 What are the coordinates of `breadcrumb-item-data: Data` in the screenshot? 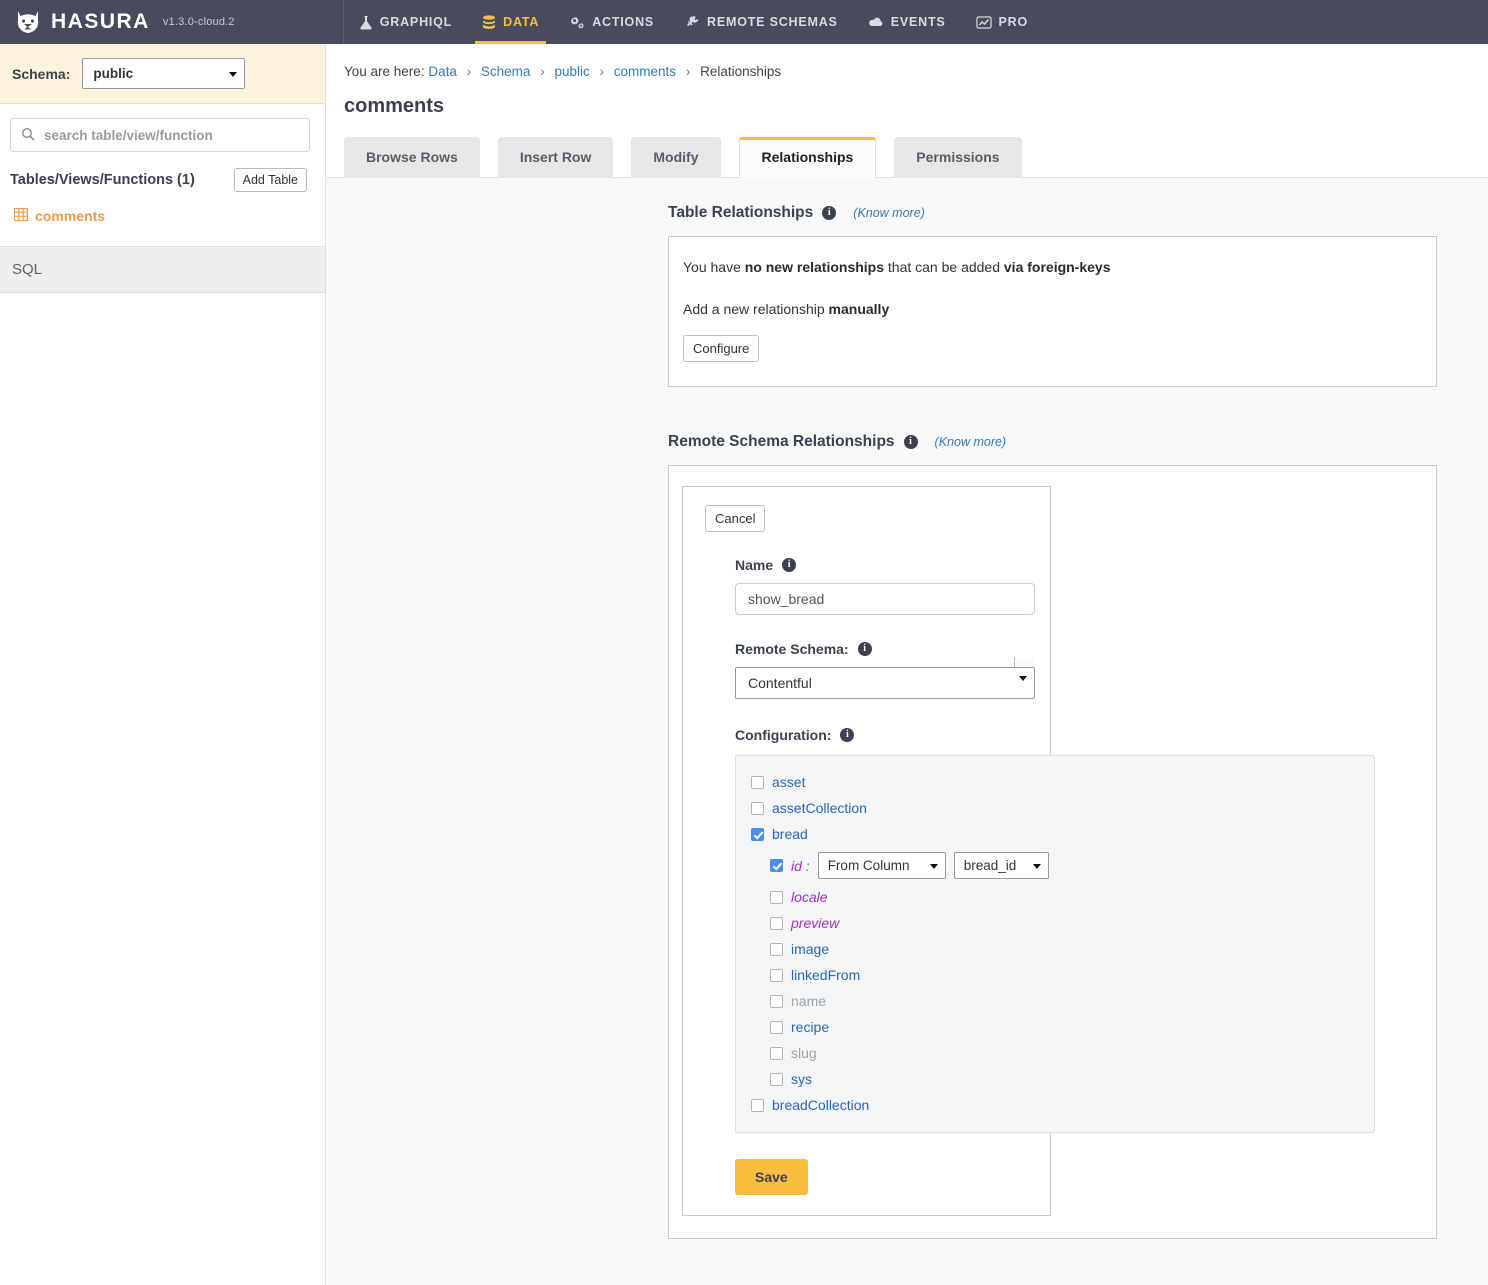 It's located at (442, 71).